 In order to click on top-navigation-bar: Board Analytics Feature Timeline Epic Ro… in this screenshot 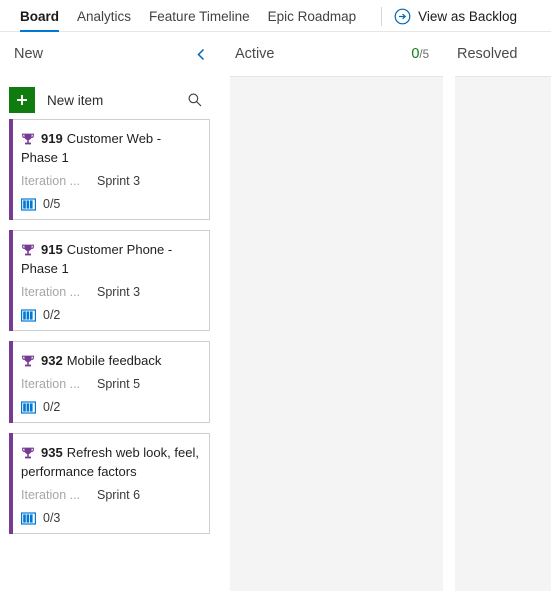, I will do `click(275, 16)`.